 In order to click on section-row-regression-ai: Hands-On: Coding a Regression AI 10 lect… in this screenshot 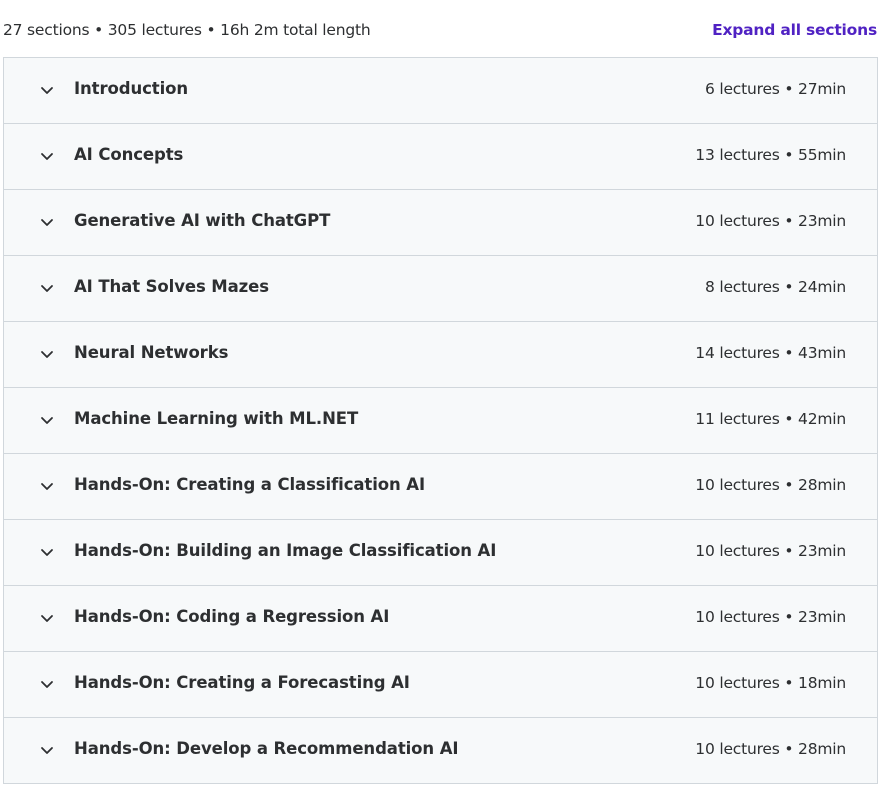, I will do `click(440, 619)`.